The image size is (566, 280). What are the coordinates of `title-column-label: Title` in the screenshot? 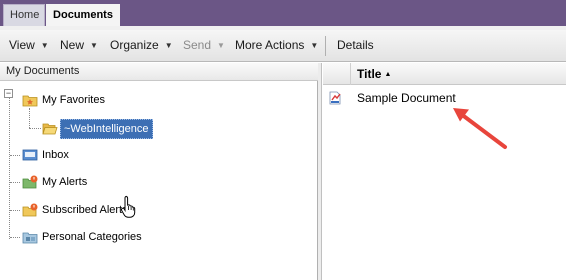 It's located at (369, 74).